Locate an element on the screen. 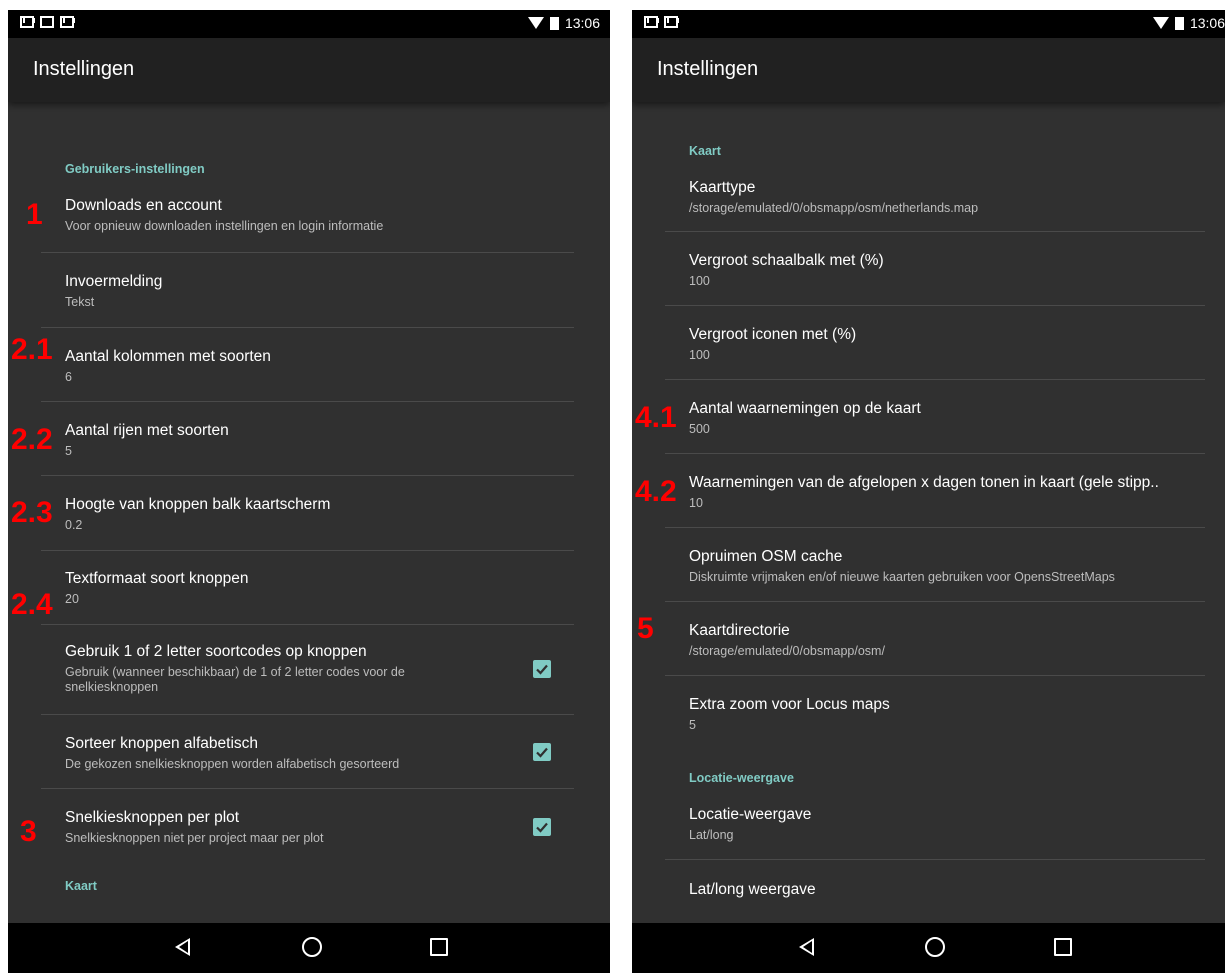 The image size is (1225, 973). pref-title: Aantal kolommen met soorten is located at coordinates (168, 356).